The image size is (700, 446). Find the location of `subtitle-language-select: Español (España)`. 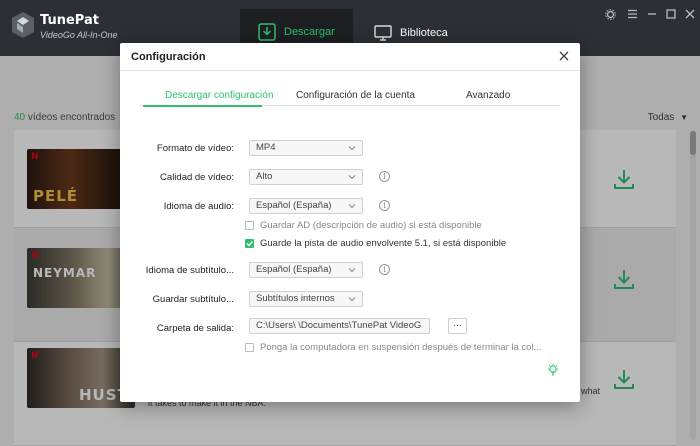

subtitle-language-select: Español (España) is located at coordinates (306, 270).